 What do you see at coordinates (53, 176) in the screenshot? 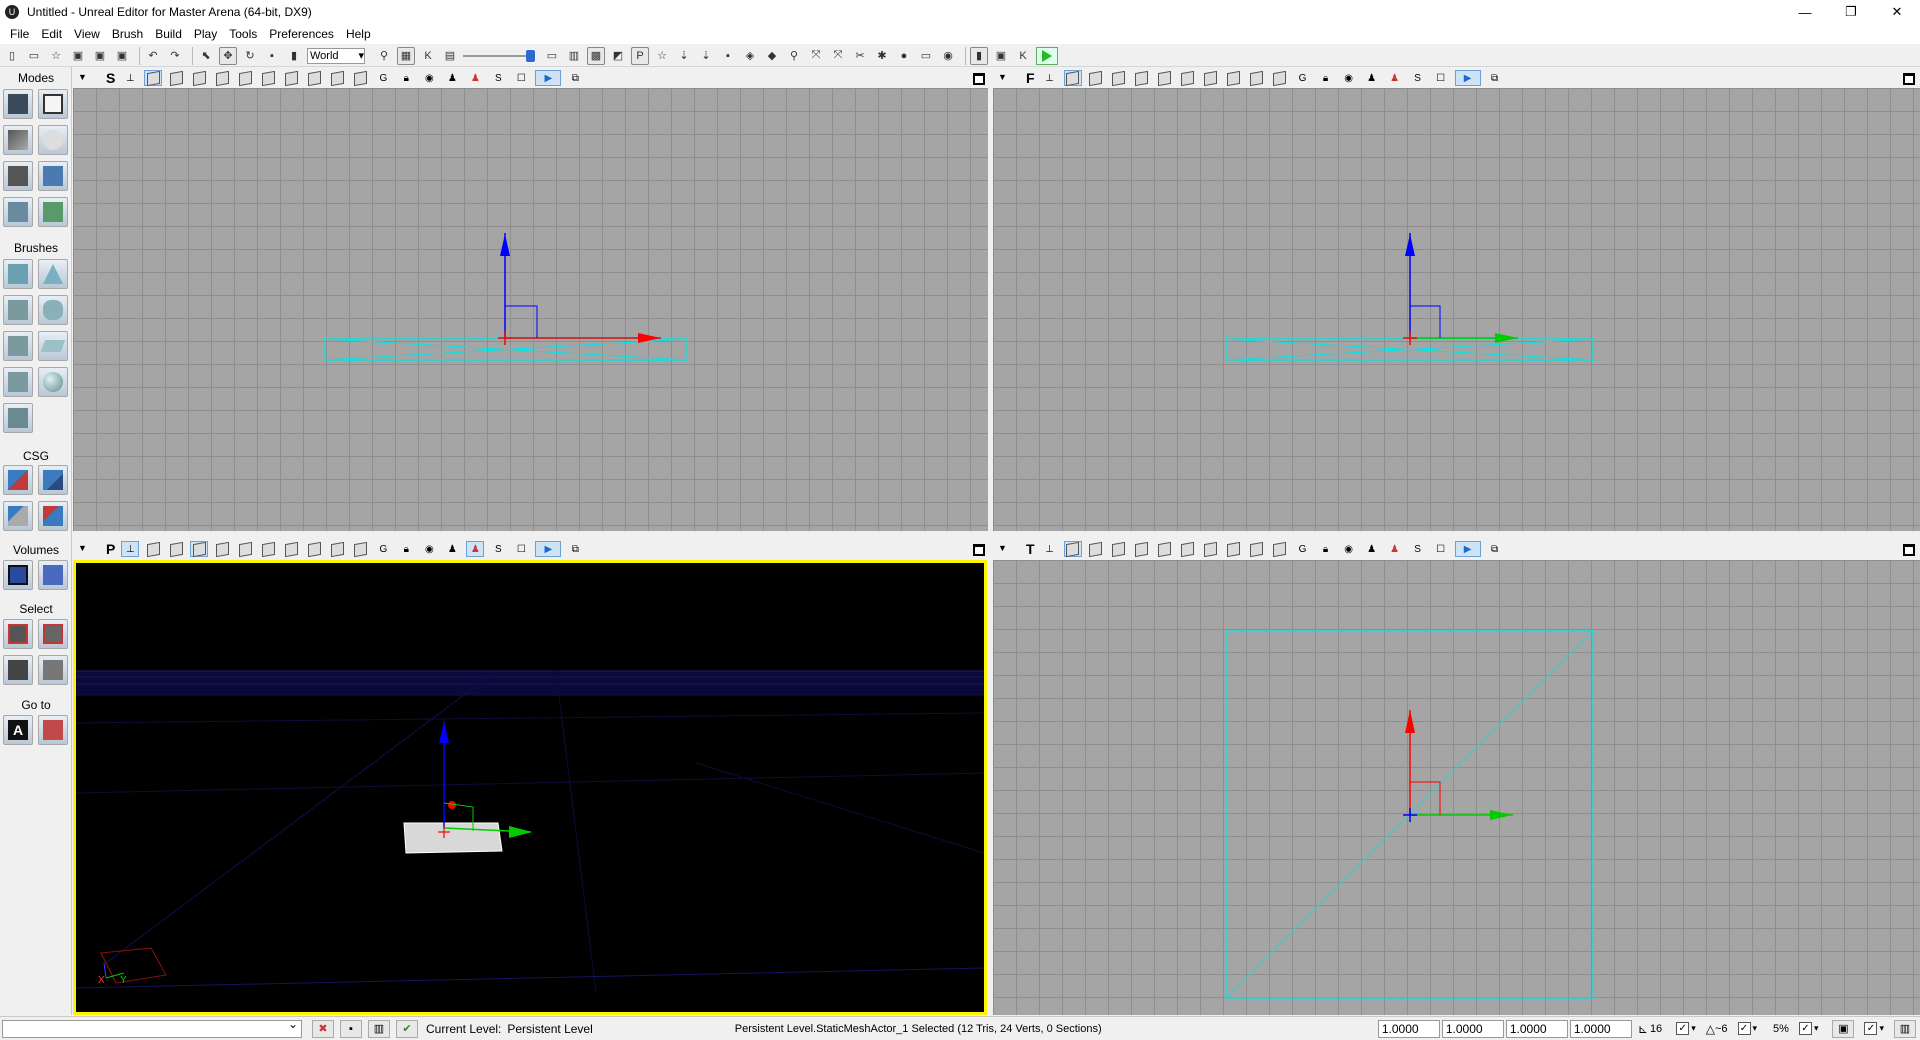
I see `texture-mode-icon` at bounding box center [53, 176].